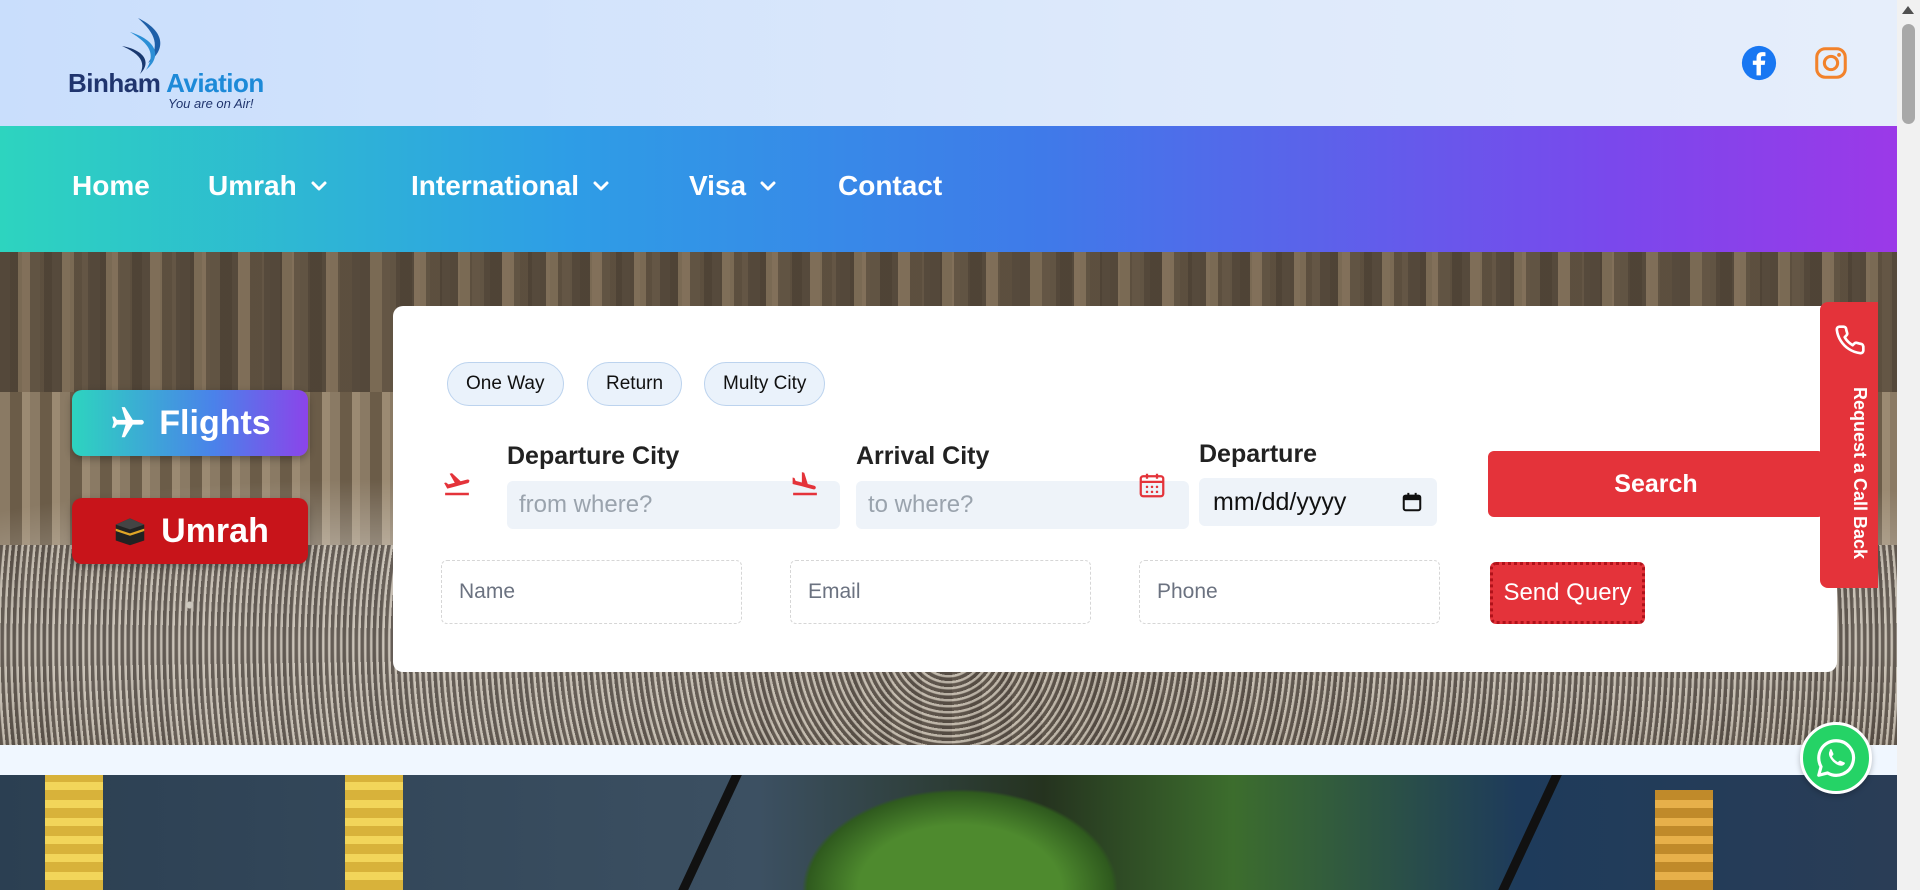 The height and width of the screenshot is (890, 1920). What do you see at coordinates (1280, 501) in the screenshot?
I see `date-placeholder: mm/dd/yyyy` at bounding box center [1280, 501].